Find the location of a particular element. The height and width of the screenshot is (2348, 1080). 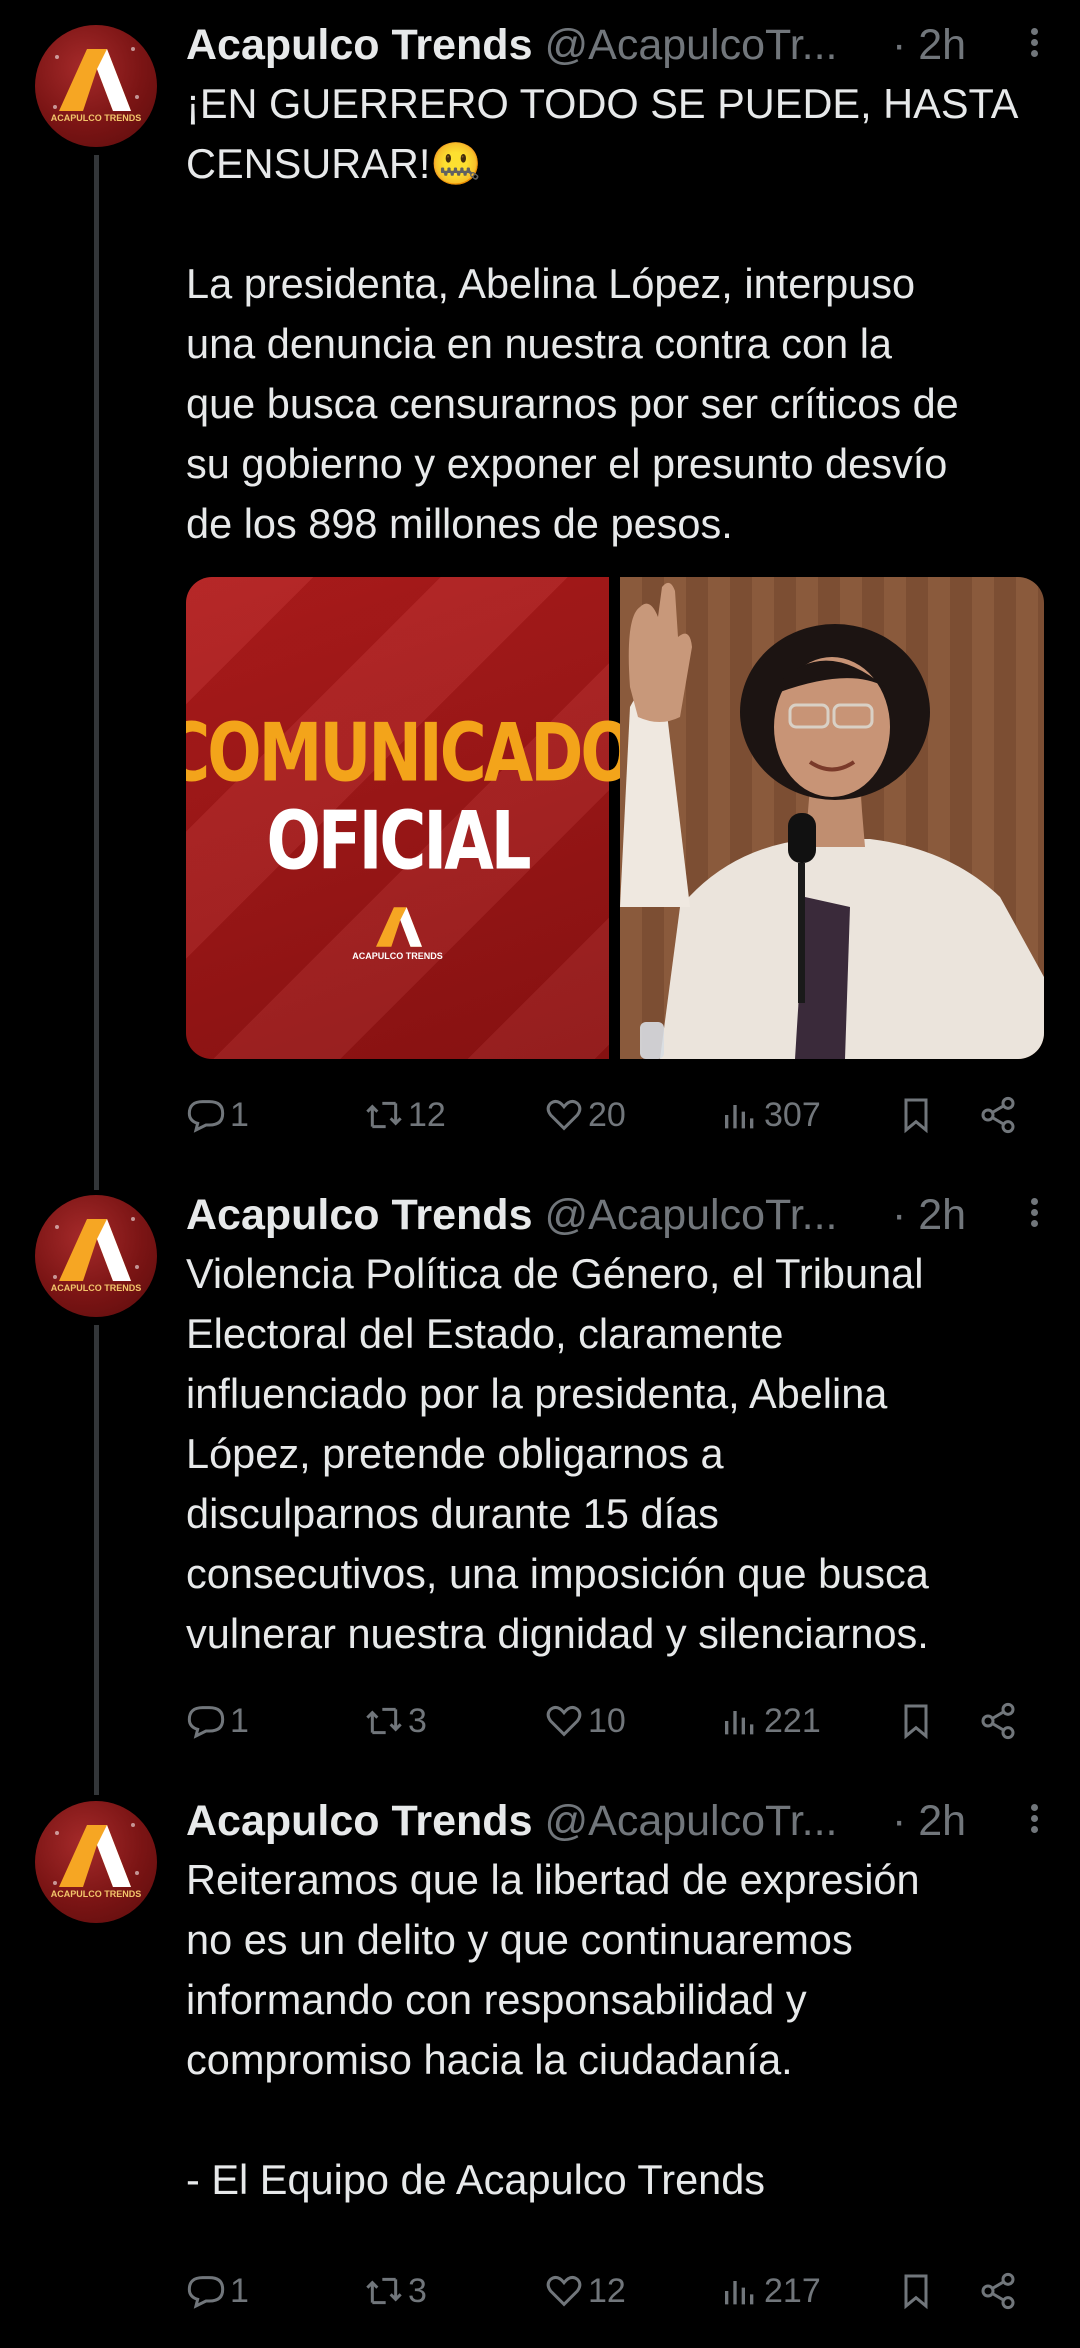

like-count: 20 is located at coordinates (607, 1114).